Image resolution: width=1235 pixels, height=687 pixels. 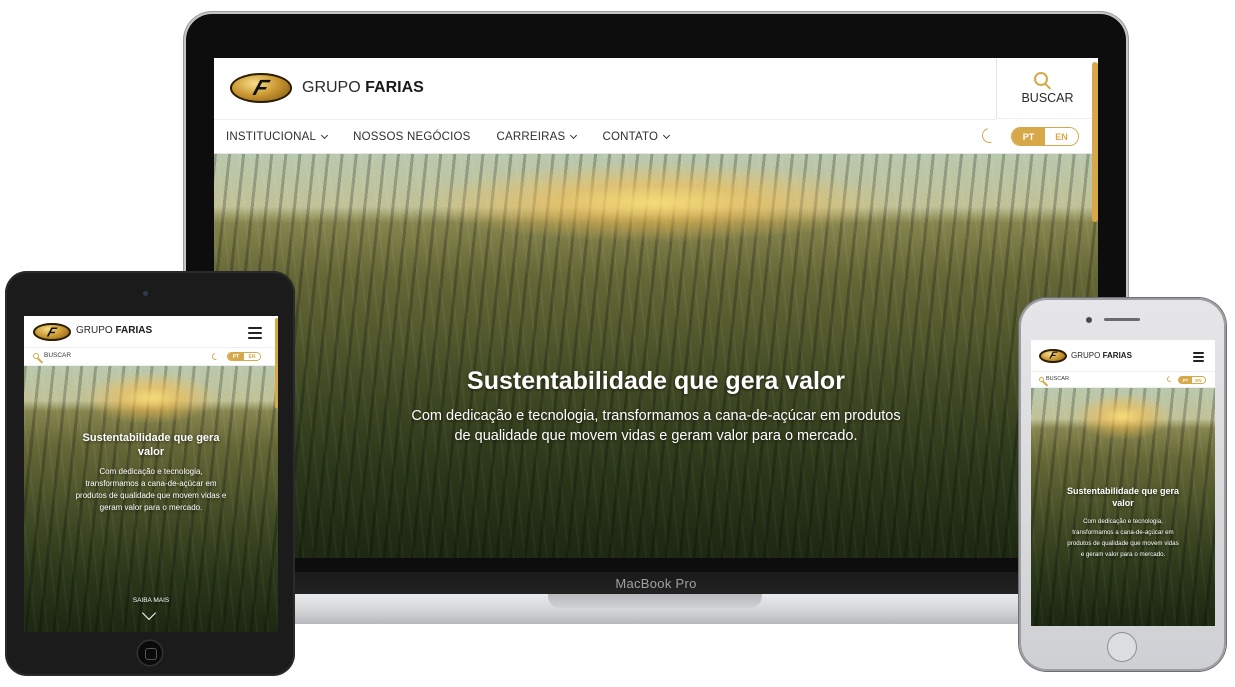 What do you see at coordinates (1123, 554) in the screenshot?
I see `hero-subtitle-line: e geram valor para o mercado.` at bounding box center [1123, 554].